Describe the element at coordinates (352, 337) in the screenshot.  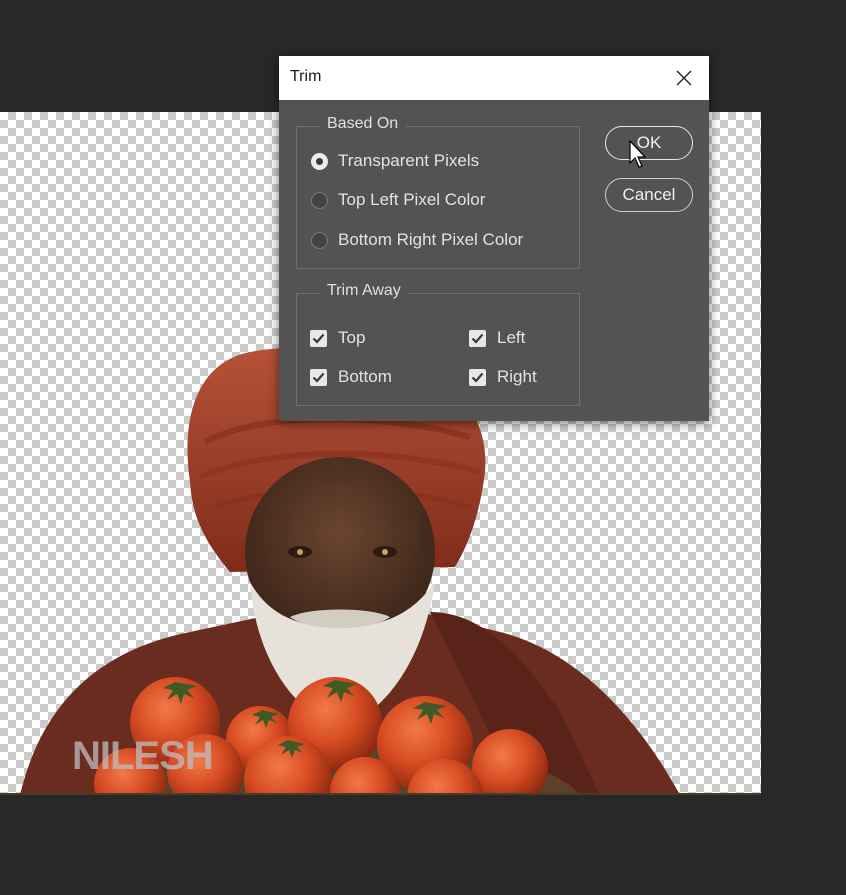
I see `checkbox-label: Top` at that location.